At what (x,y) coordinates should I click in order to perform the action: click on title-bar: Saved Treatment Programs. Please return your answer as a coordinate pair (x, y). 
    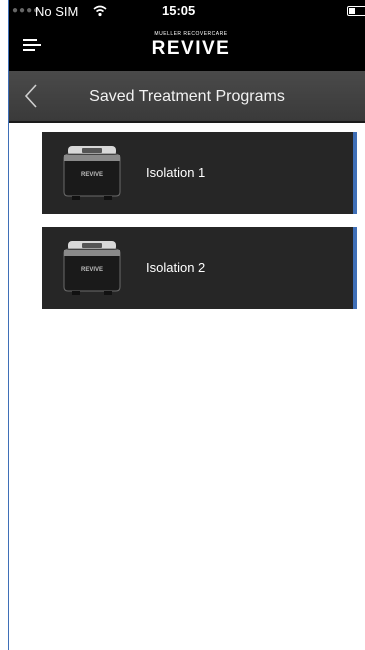
    Looking at the image, I should click on (187, 97).